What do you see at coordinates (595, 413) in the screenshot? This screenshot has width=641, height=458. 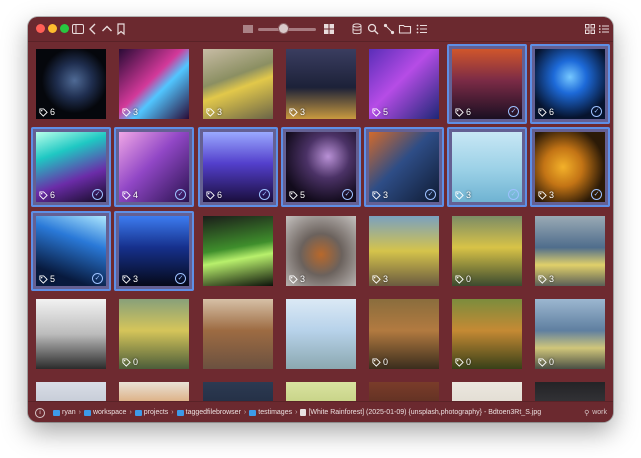 I see `workspace-indicator: ⚲ work` at bounding box center [595, 413].